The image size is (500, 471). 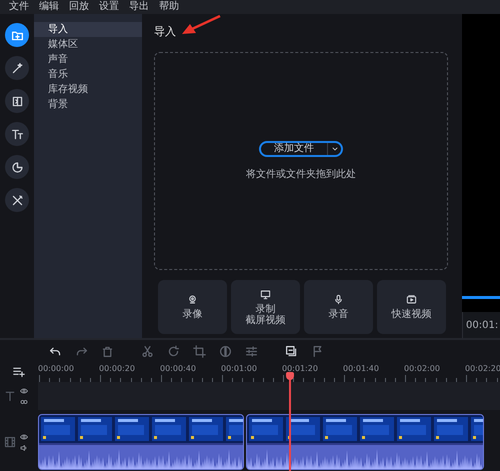 What do you see at coordinates (19, 7) in the screenshot?
I see `menu-item: 文件` at bounding box center [19, 7].